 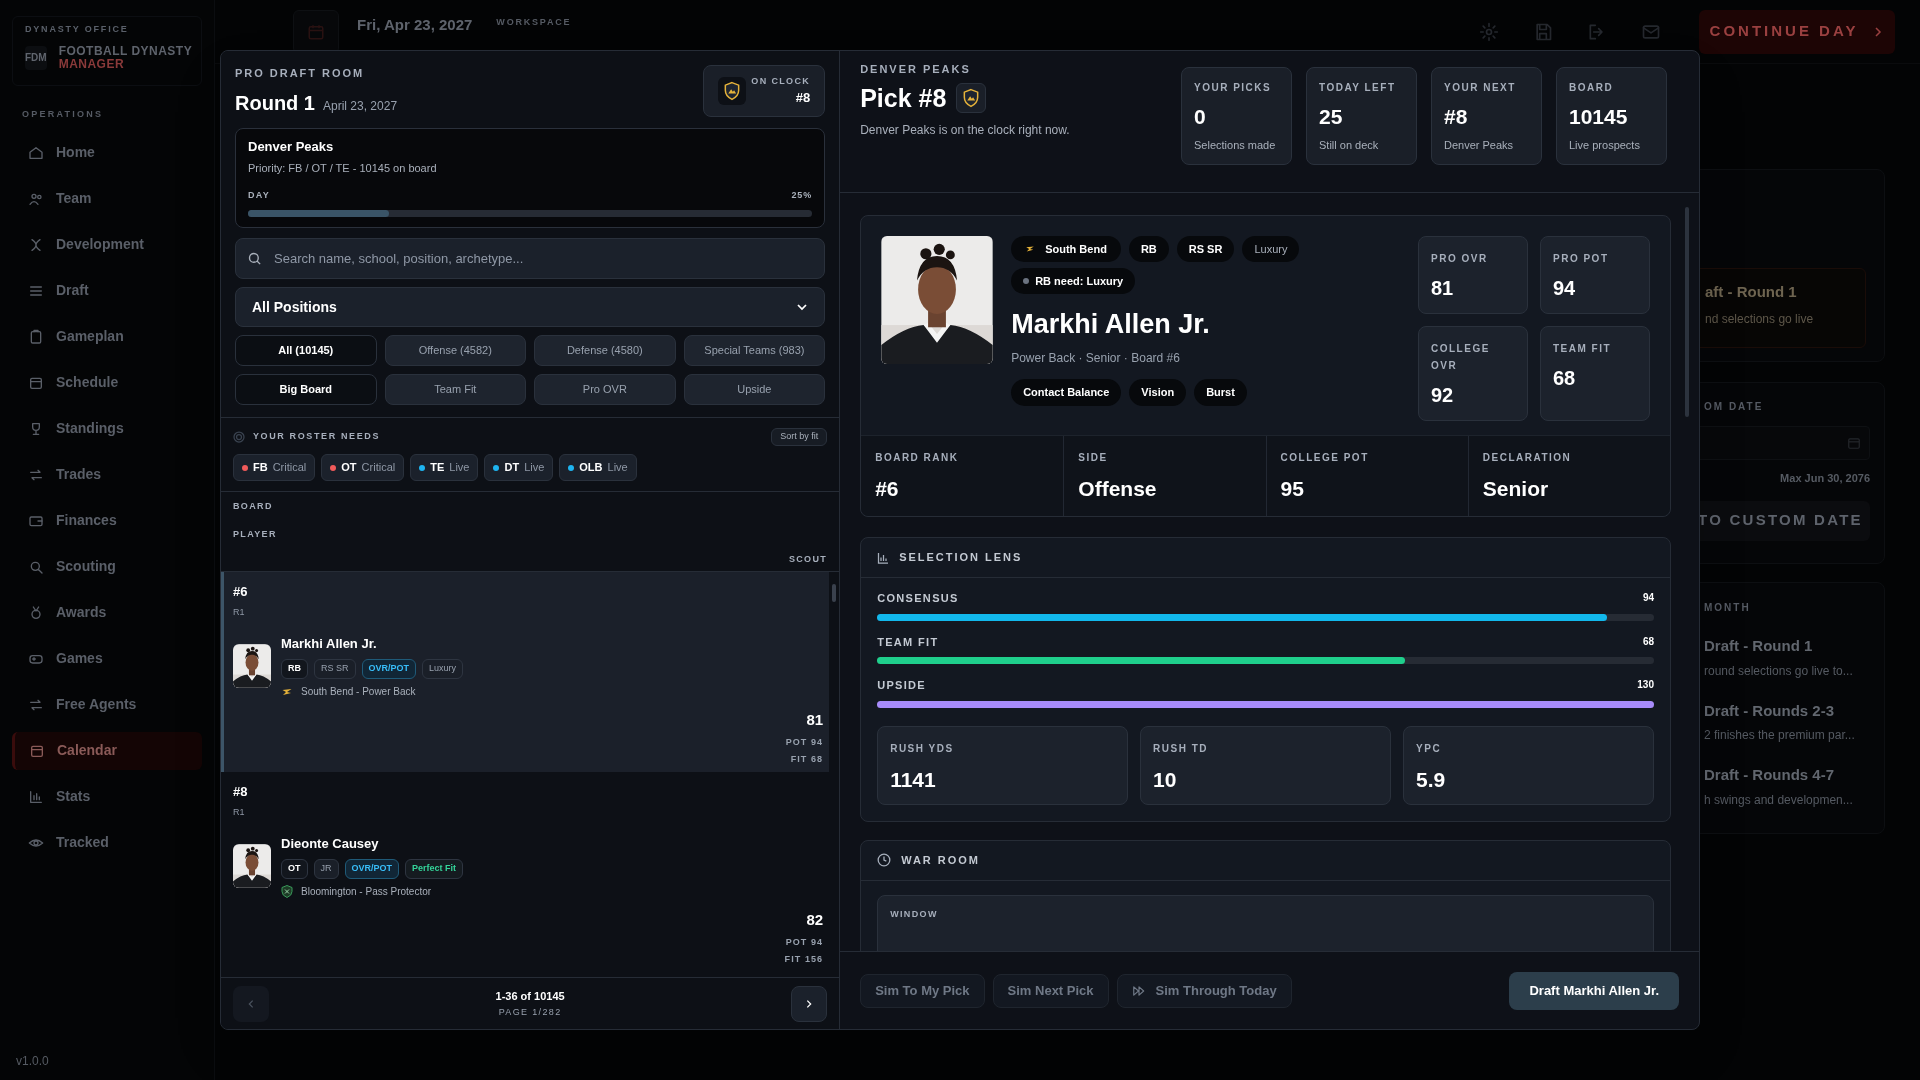 I want to click on fact-label: COLLEGE POT, so click(x=1325, y=458).